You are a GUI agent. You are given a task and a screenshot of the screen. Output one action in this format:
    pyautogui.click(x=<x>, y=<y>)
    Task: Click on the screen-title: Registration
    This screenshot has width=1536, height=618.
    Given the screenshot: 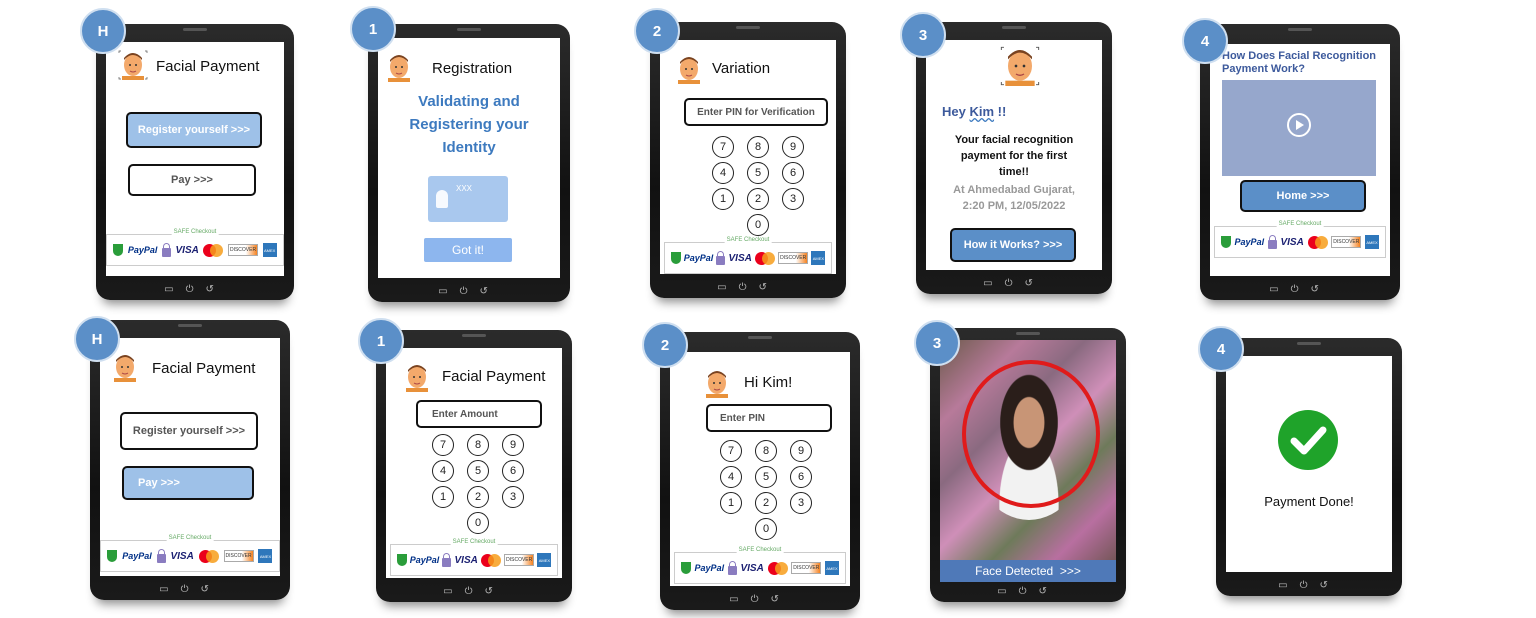 What is the action you would take?
    pyautogui.click(x=472, y=68)
    